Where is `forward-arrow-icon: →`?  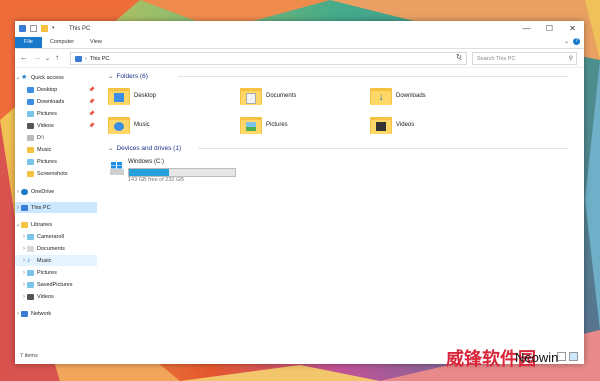
forward-arrow-icon: → is located at coordinates (37, 57).